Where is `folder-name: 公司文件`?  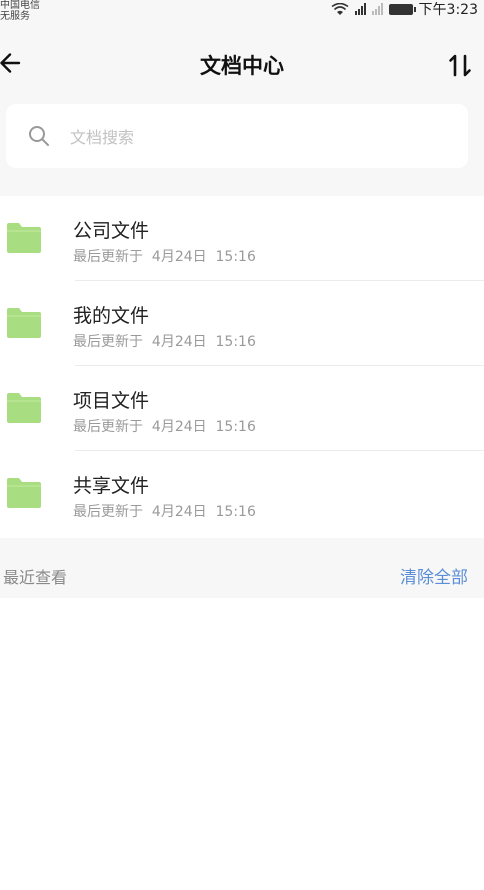 folder-name: 公司文件 is located at coordinates (111, 231).